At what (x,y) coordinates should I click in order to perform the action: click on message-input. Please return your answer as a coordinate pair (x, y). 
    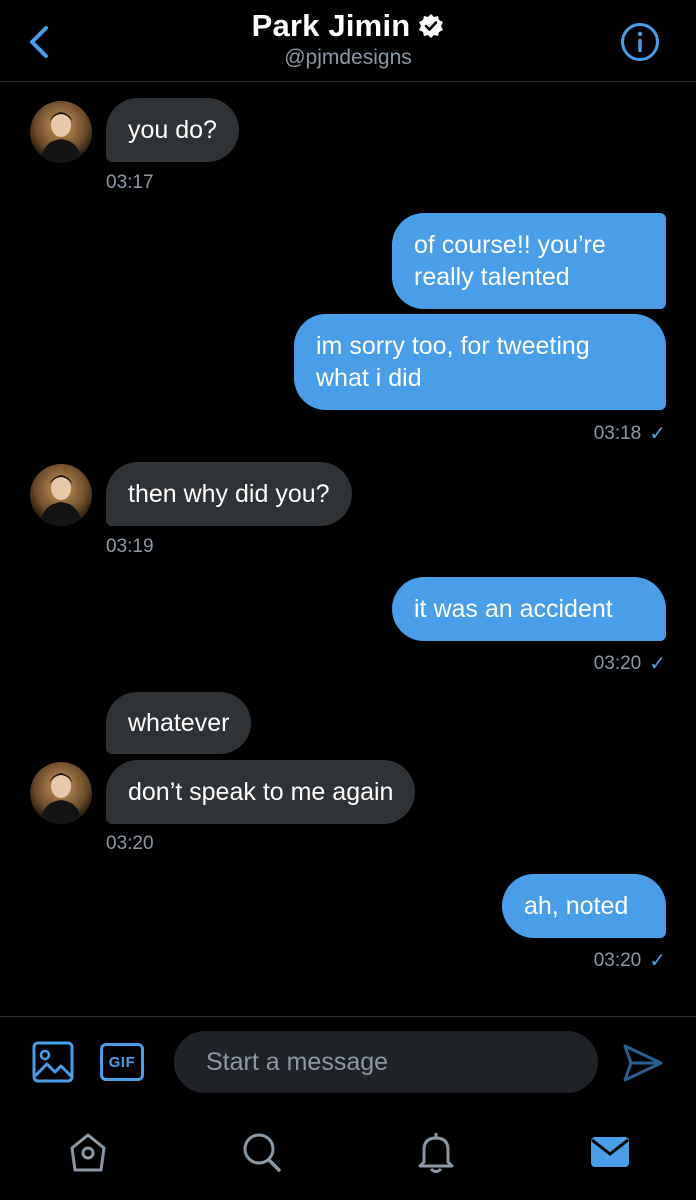
    Looking at the image, I should click on (386, 1062).